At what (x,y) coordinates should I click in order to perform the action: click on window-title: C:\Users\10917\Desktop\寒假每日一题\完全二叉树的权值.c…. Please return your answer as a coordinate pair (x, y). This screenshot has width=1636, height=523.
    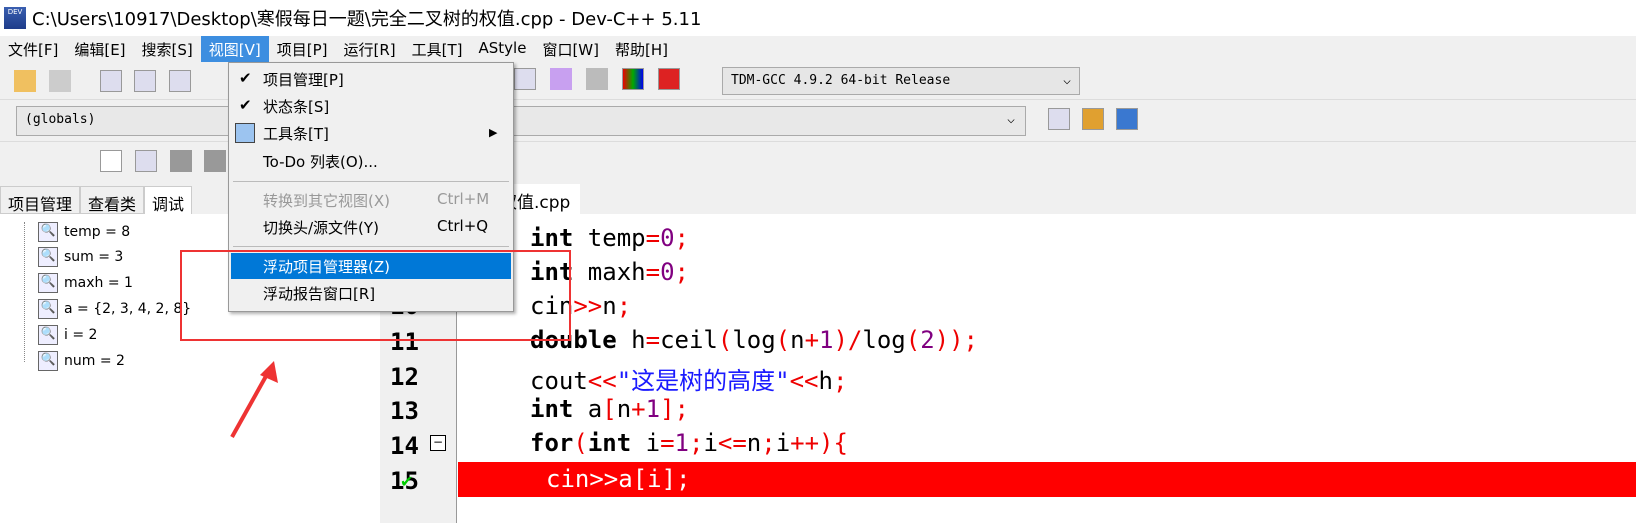
    Looking at the image, I should click on (367, 19).